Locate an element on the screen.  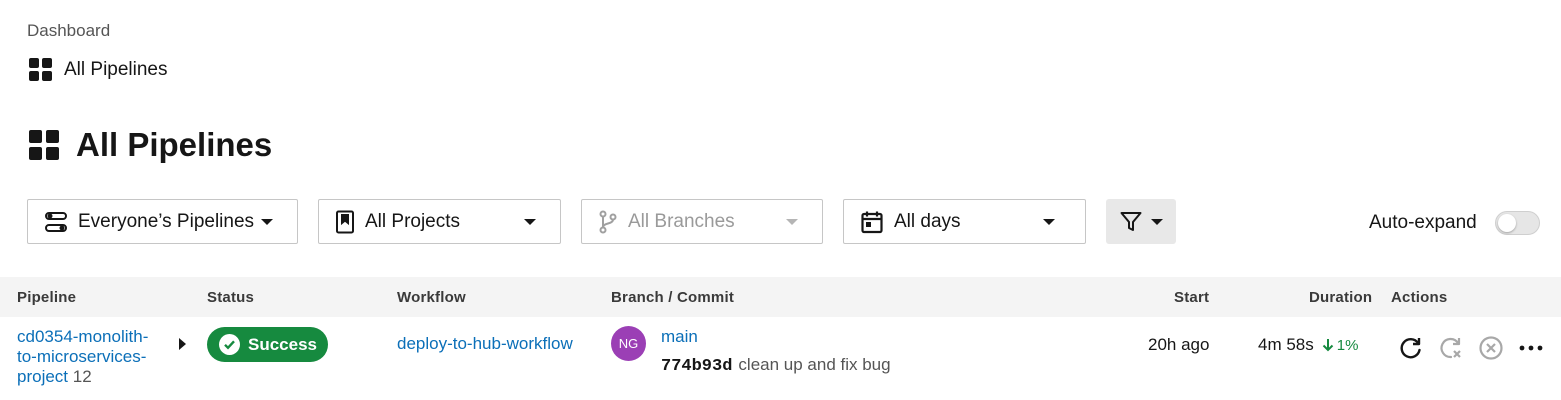
rerun-icon is located at coordinates (1410, 348).